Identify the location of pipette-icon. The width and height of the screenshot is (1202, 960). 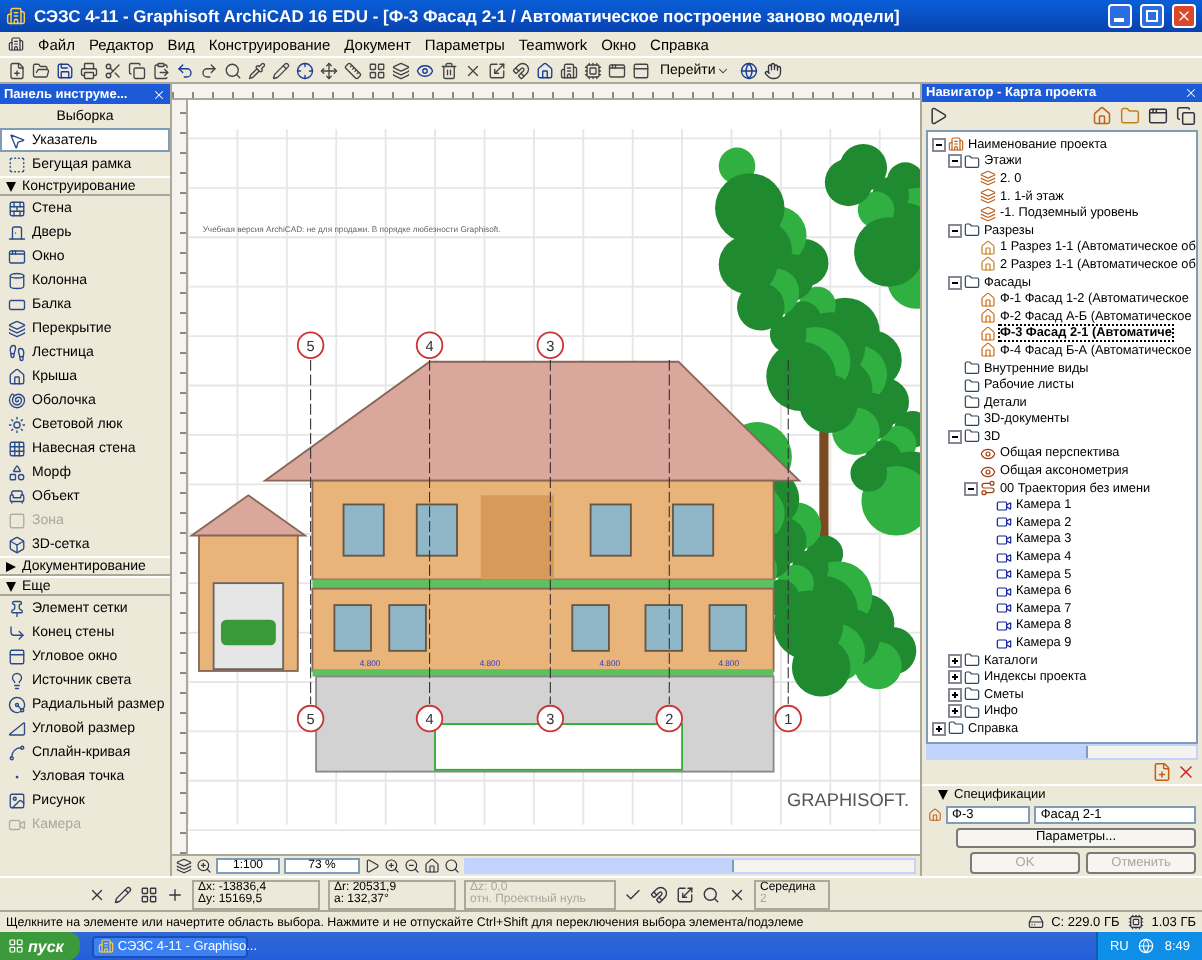
(257, 70).